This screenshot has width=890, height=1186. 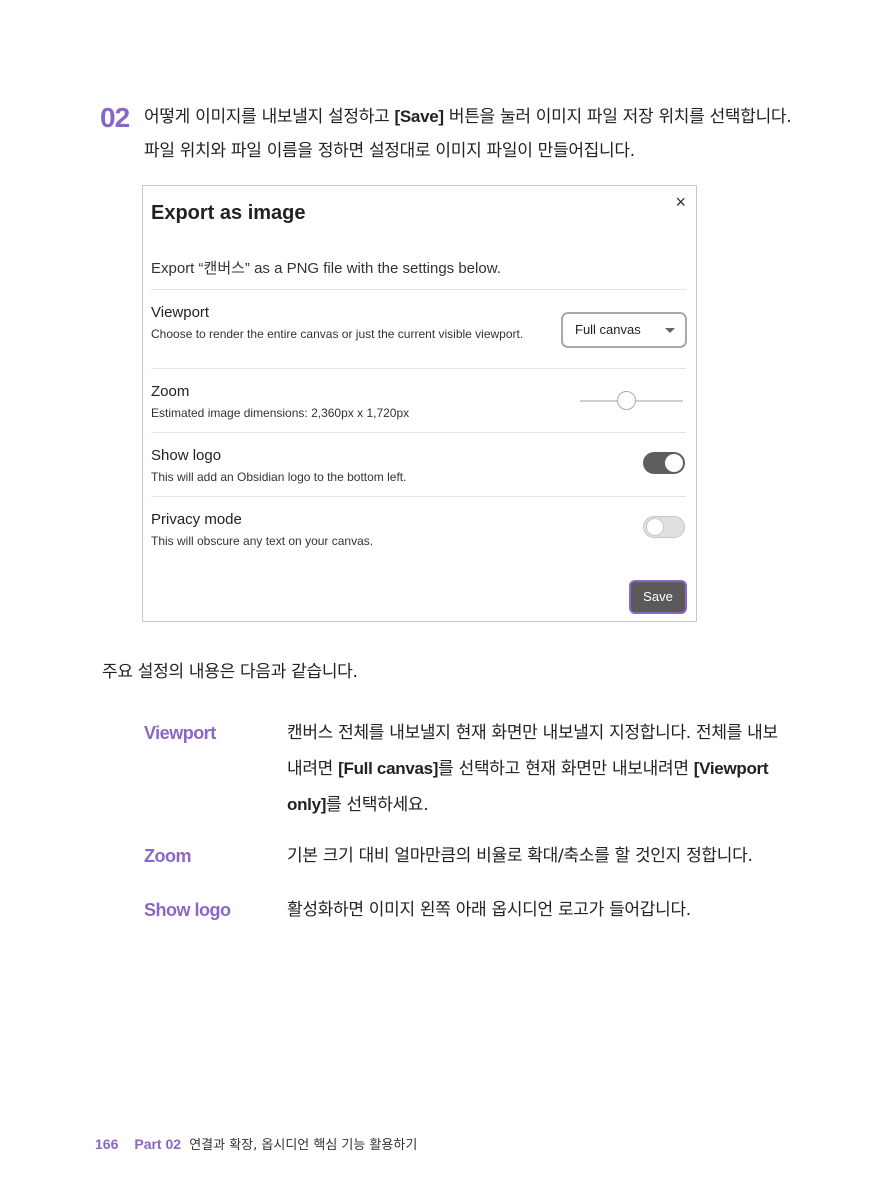 I want to click on privacy-mode-toggle, so click(x=664, y=527).